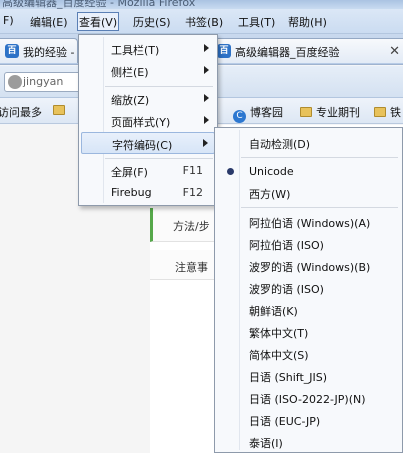  I want to click on bookmark-most-visited: 访问最多, so click(21, 112).